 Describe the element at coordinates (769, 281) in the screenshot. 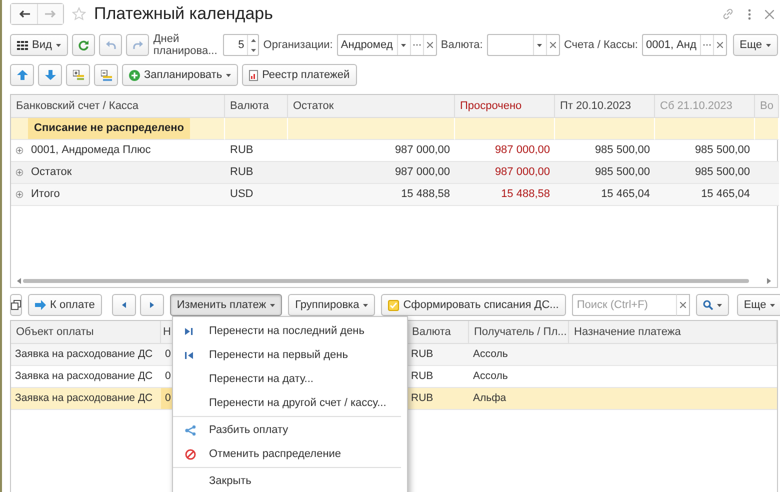

I see `scroll-right-icon` at that location.